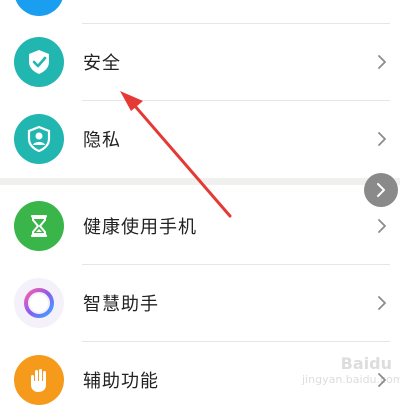 This screenshot has height=418, width=400. What do you see at coordinates (200, 181) in the screenshot?
I see `section-gap` at bounding box center [200, 181].